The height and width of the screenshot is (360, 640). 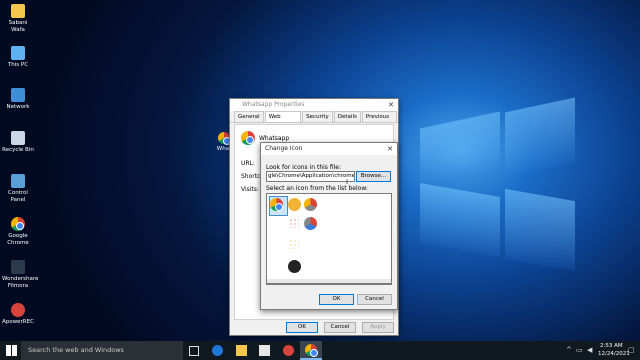 I want to click on filmora-icon, so click(x=18, y=267).